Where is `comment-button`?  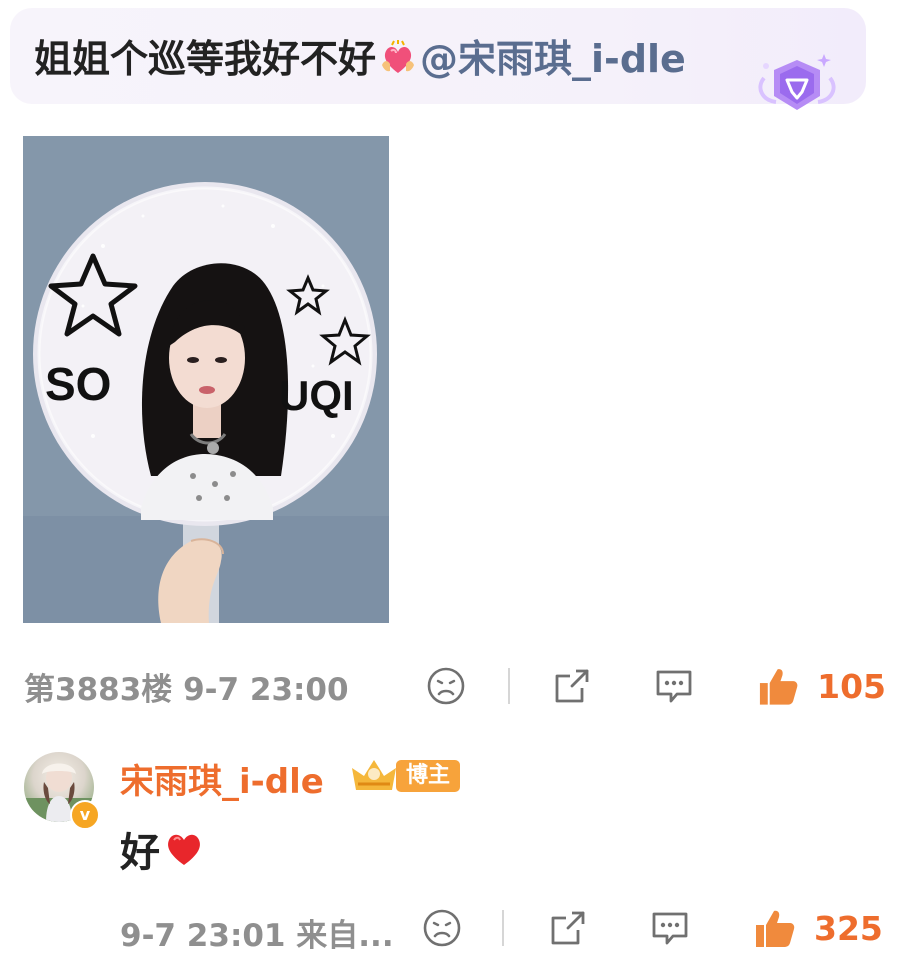
comment-button is located at coordinates (674, 686).